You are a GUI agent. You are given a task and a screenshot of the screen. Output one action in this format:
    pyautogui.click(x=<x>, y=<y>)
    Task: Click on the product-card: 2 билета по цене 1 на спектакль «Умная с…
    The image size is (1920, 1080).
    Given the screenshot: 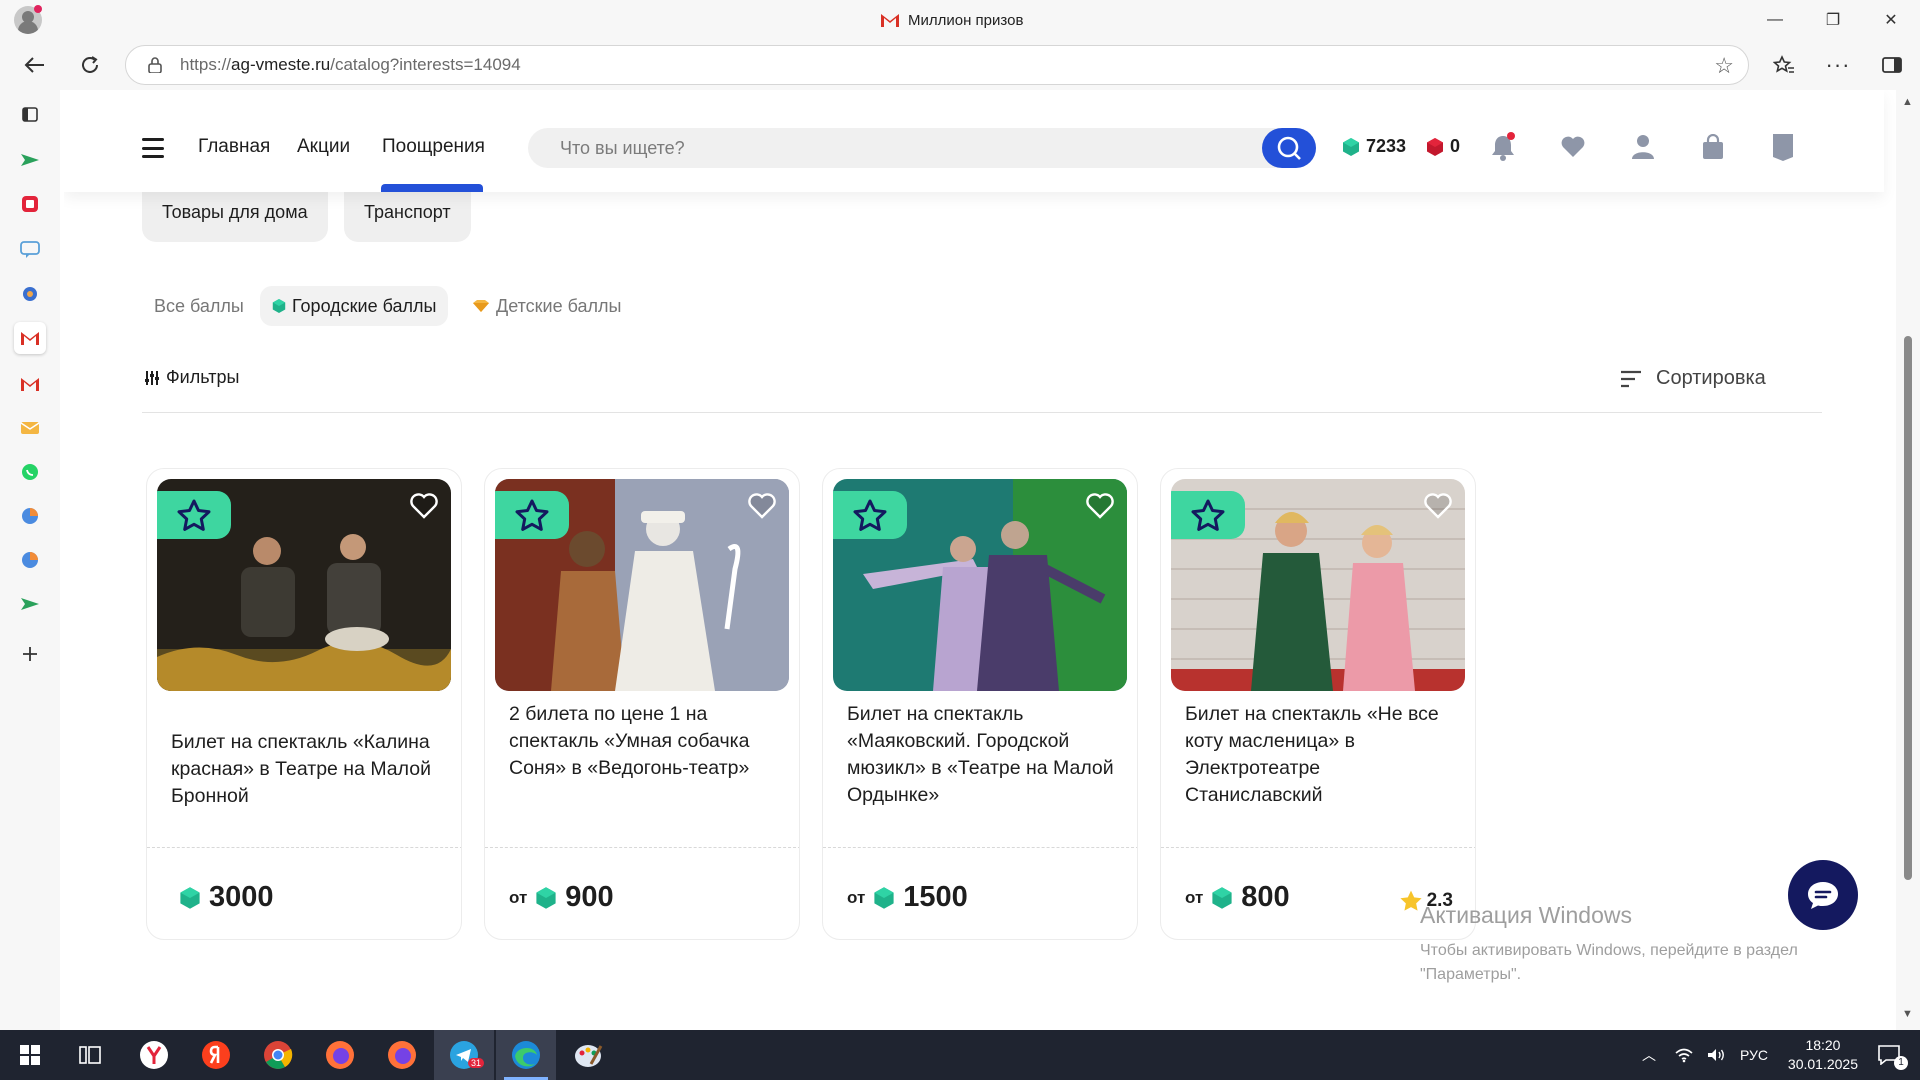 What is the action you would take?
    pyautogui.click(x=642, y=704)
    